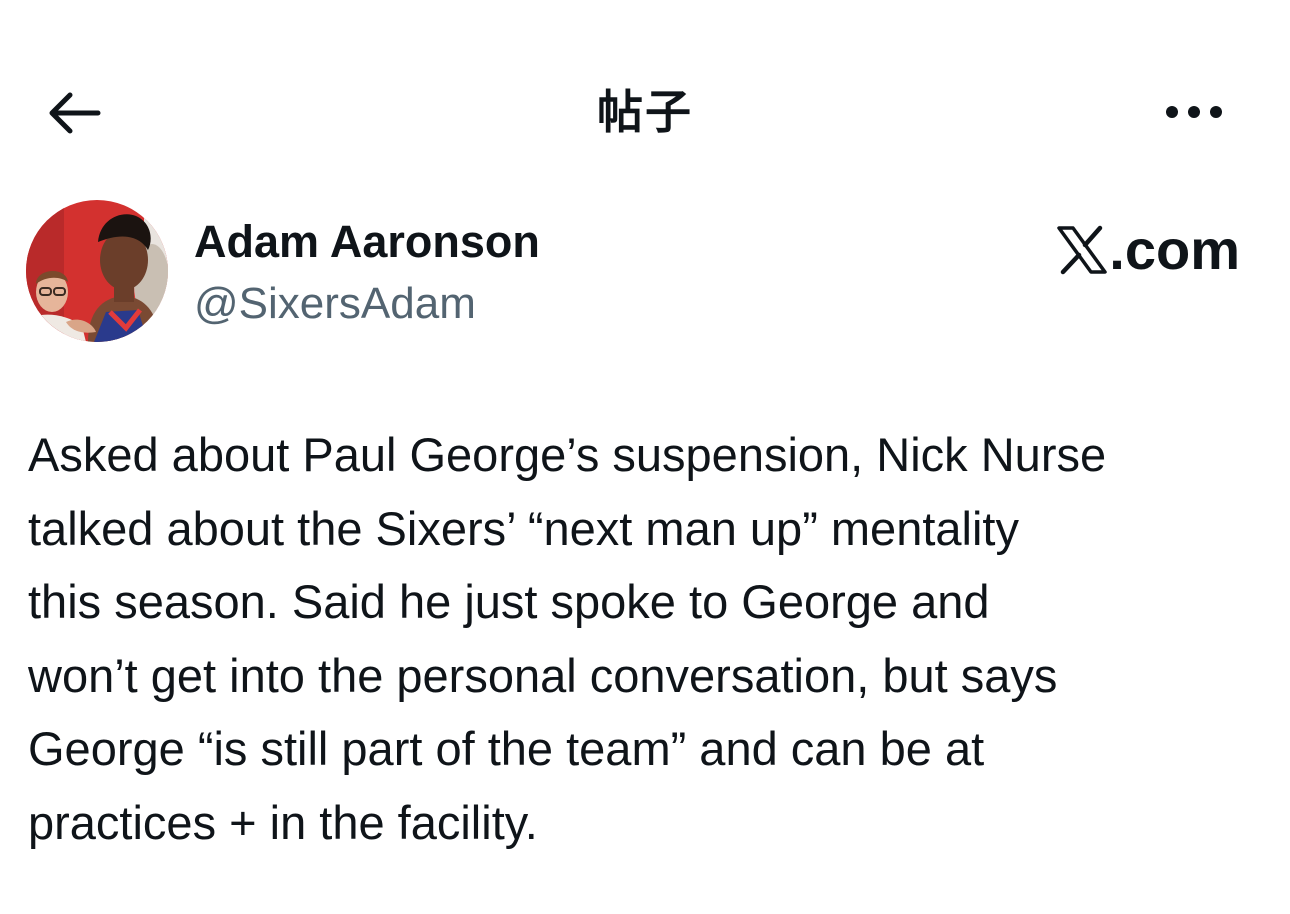 The height and width of the screenshot is (914, 1290). Describe the element at coordinates (367, 304) in the screenshot. I see `author-handle: @SixersAdam` at that location.